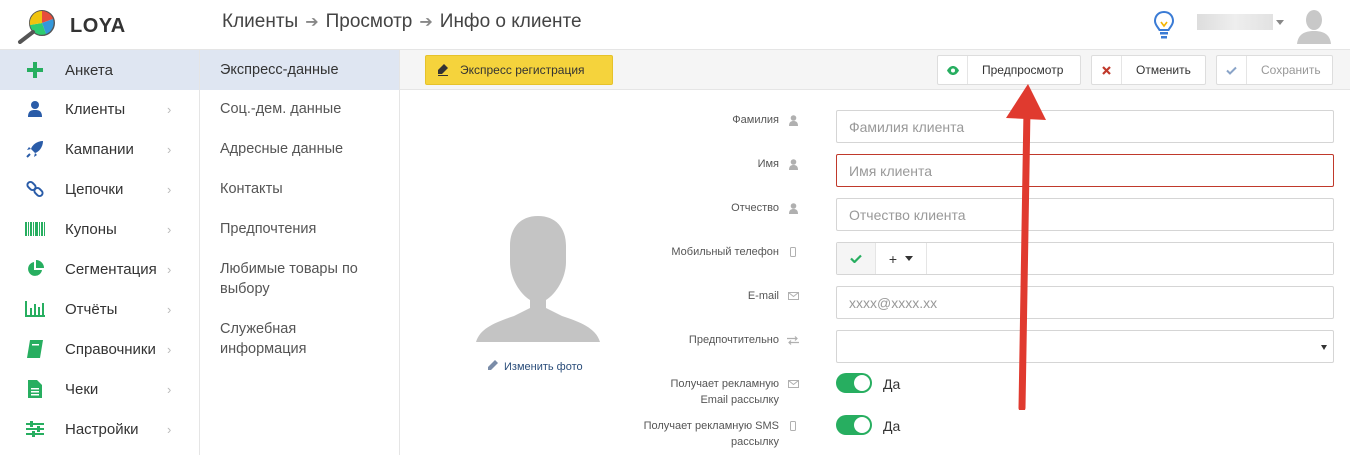  What do you see at coordinates (1163, 70) in the screenshot?
I see `cancel-label: Отменить` at bounding box center [1163, 70].